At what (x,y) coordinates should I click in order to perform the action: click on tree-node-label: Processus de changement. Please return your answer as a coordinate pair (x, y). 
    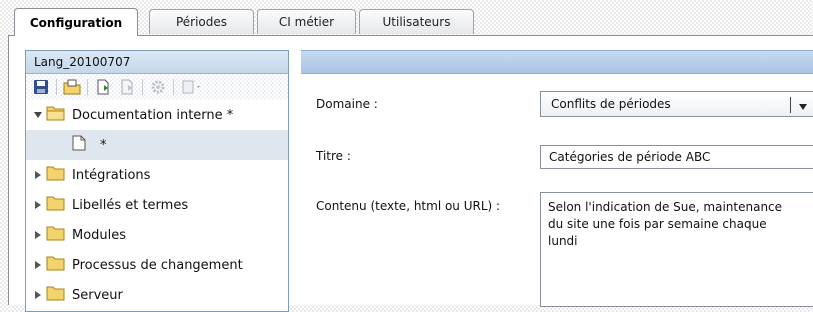
    Looking at the image, I should click on (157, 265).